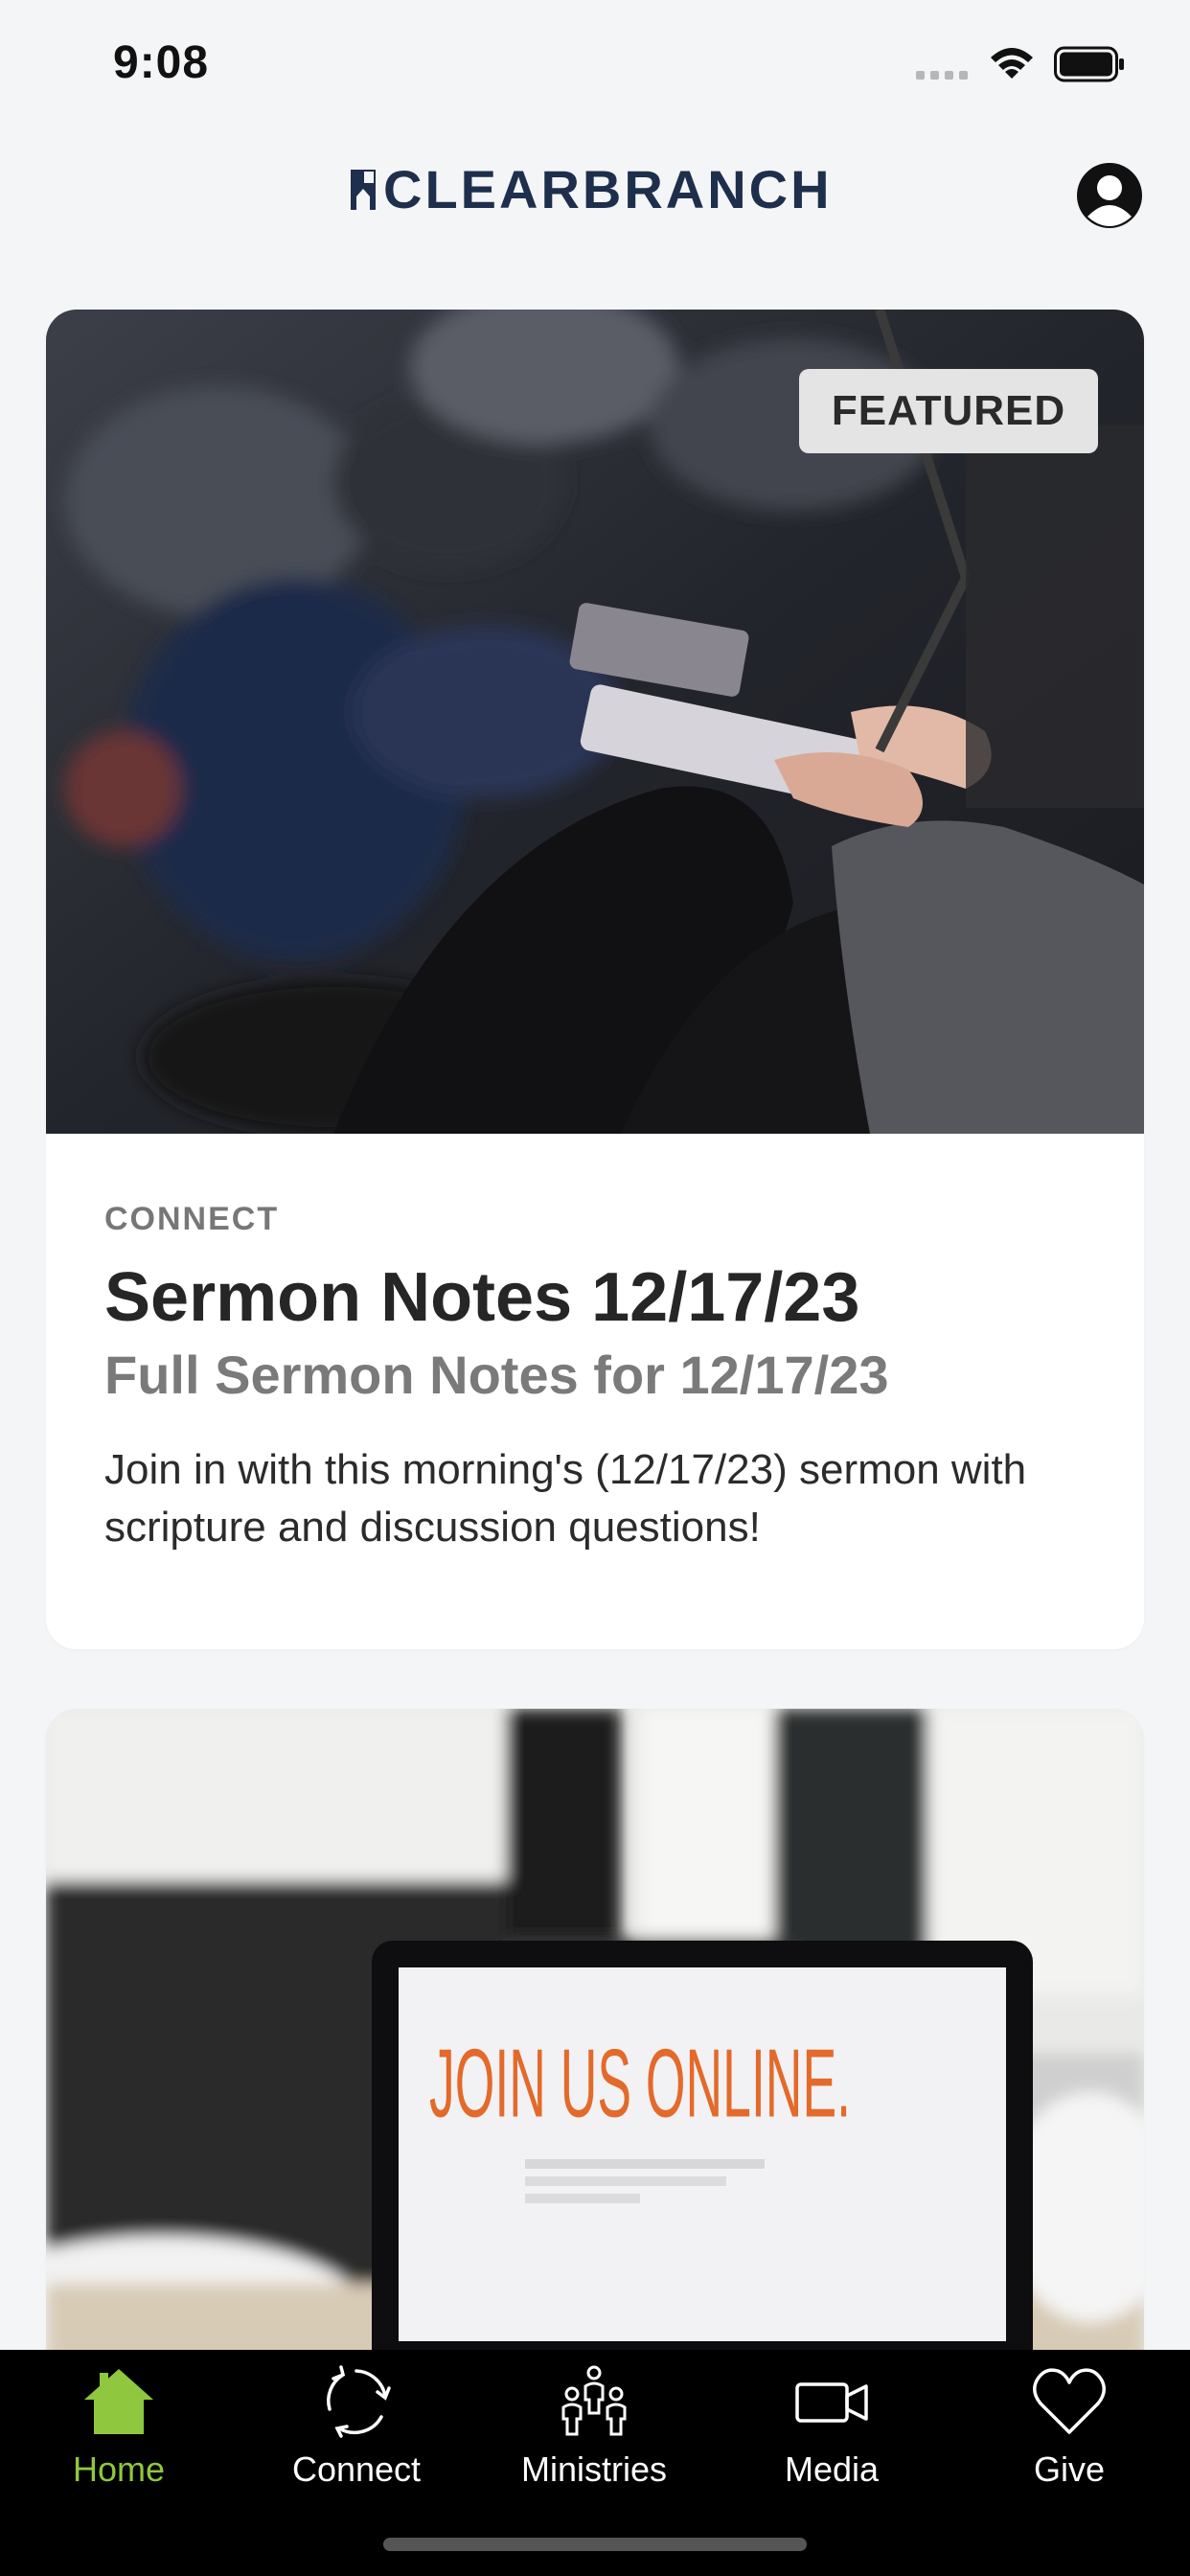 Image resolution: width=1190 pixels, height=2576 pixels. I want to click on video-icon, so click(832, 2402).